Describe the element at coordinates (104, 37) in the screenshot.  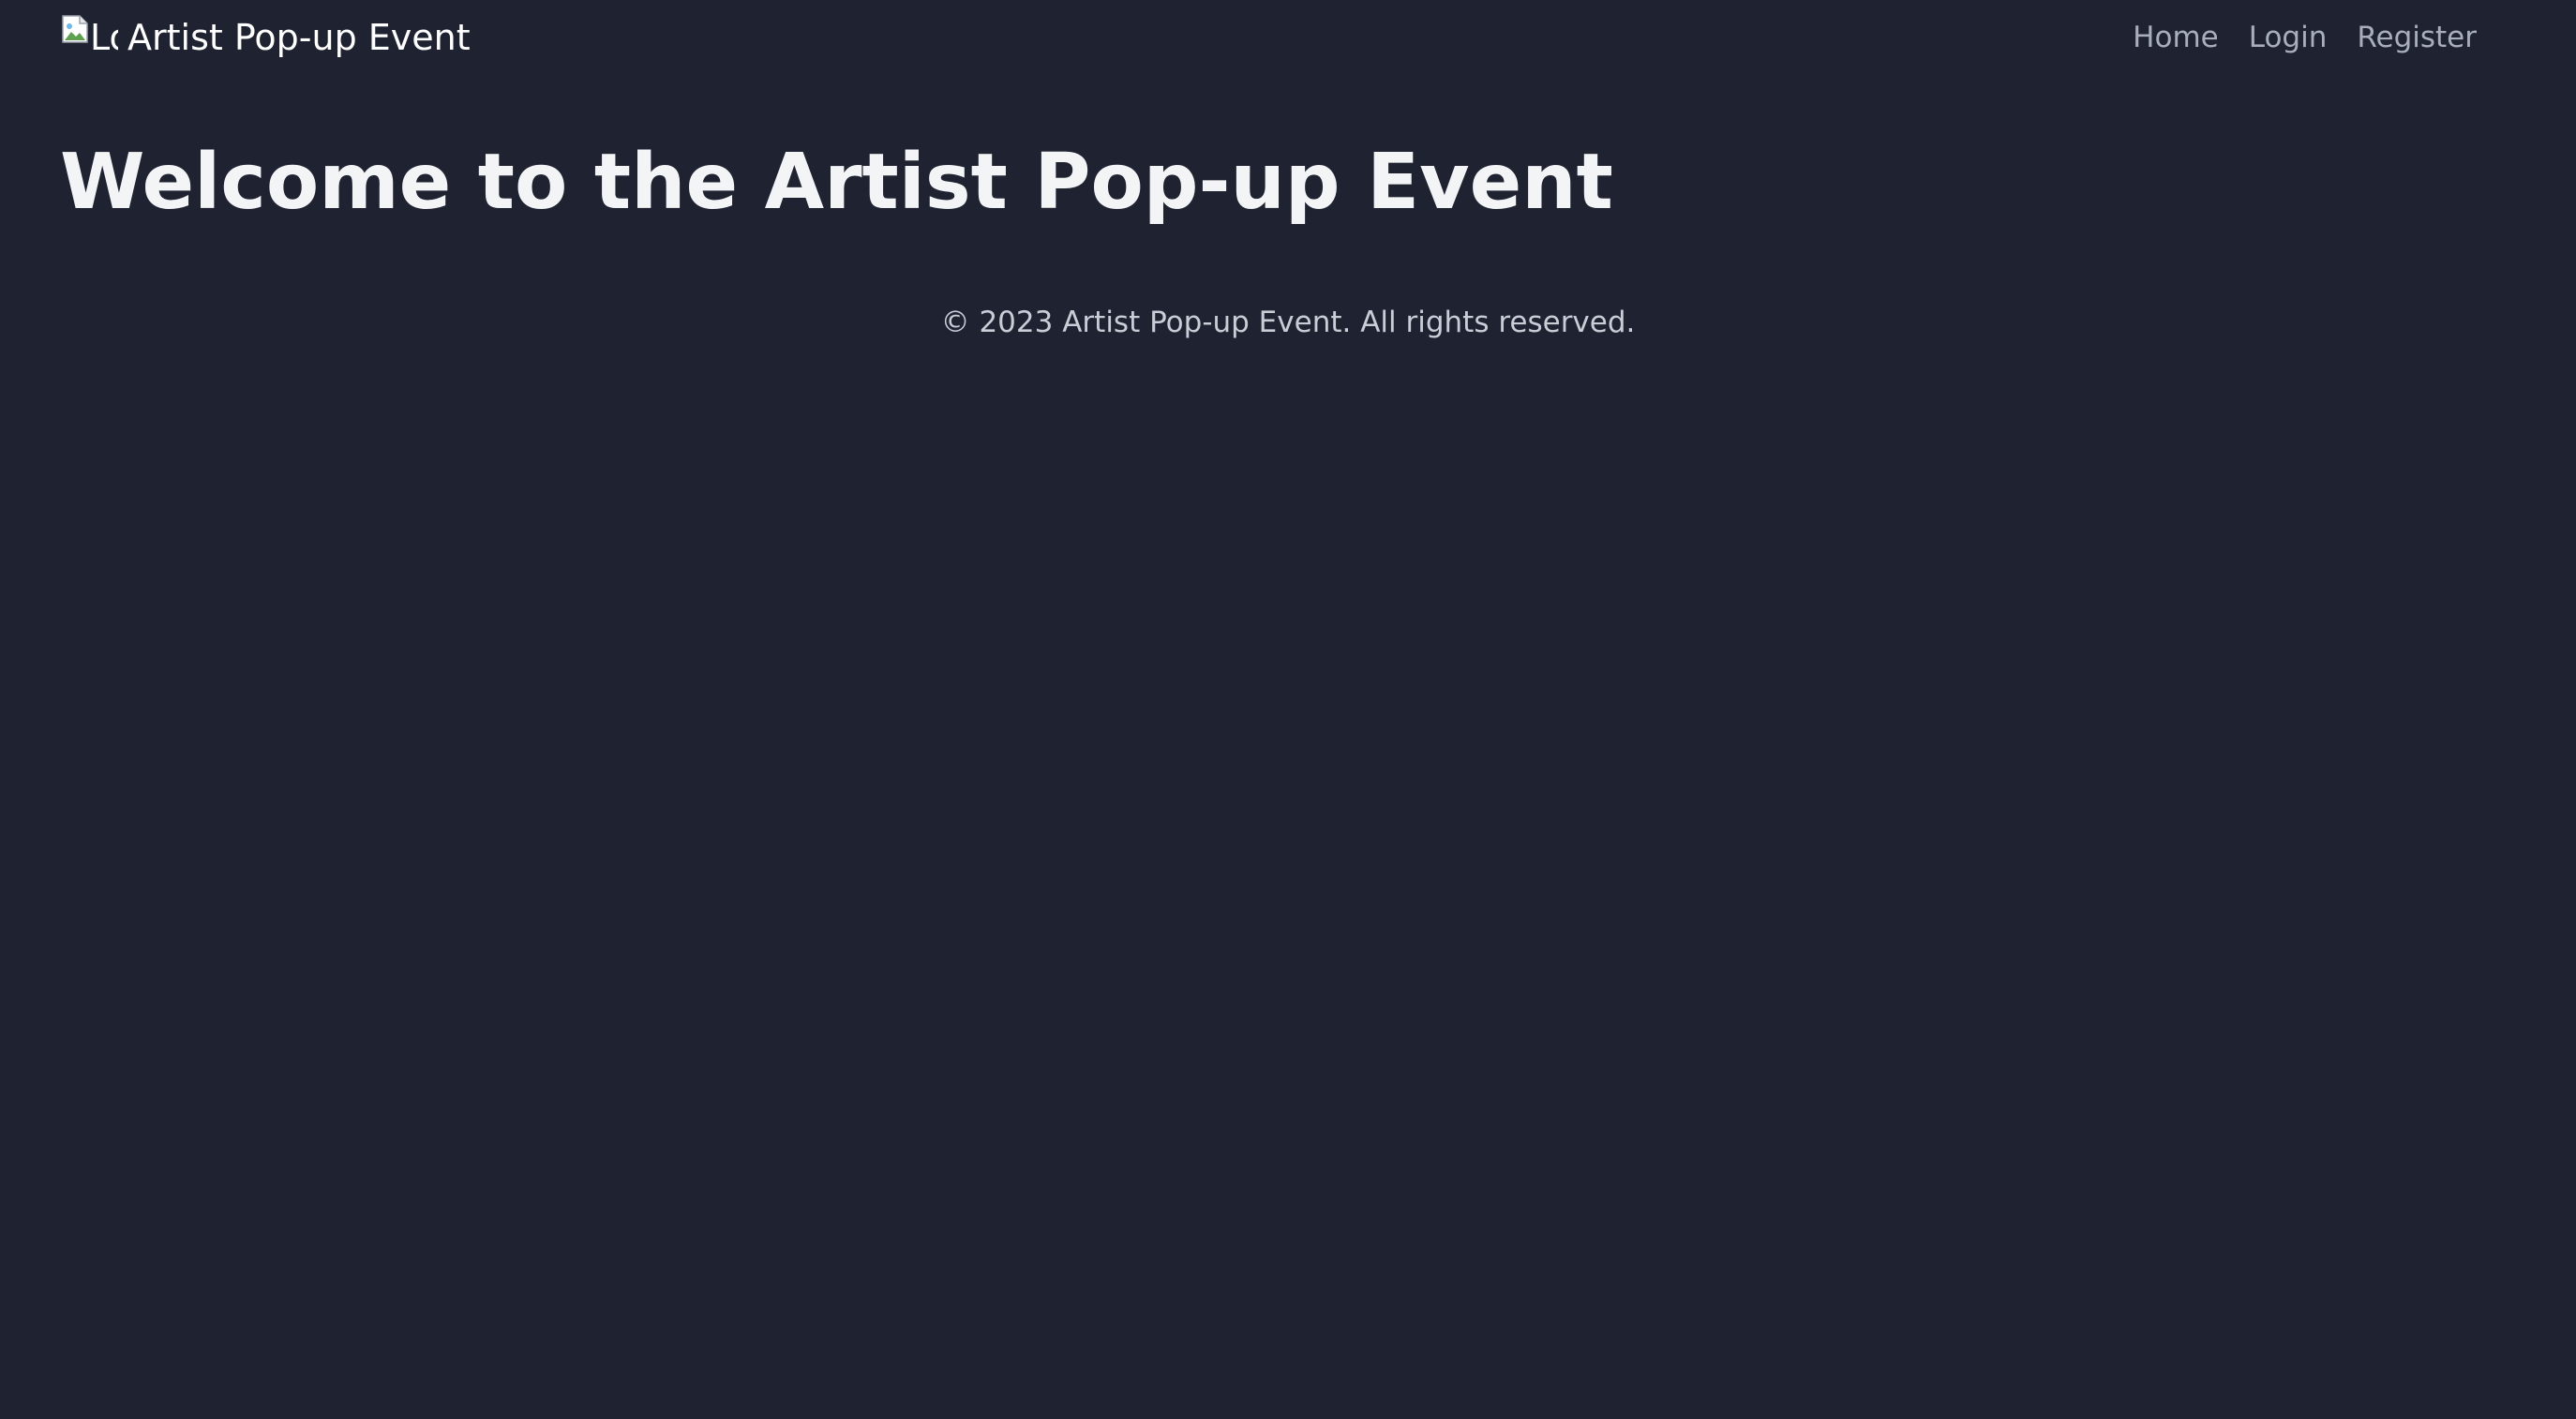
I see `logo-alt-text: Logo` at that location.